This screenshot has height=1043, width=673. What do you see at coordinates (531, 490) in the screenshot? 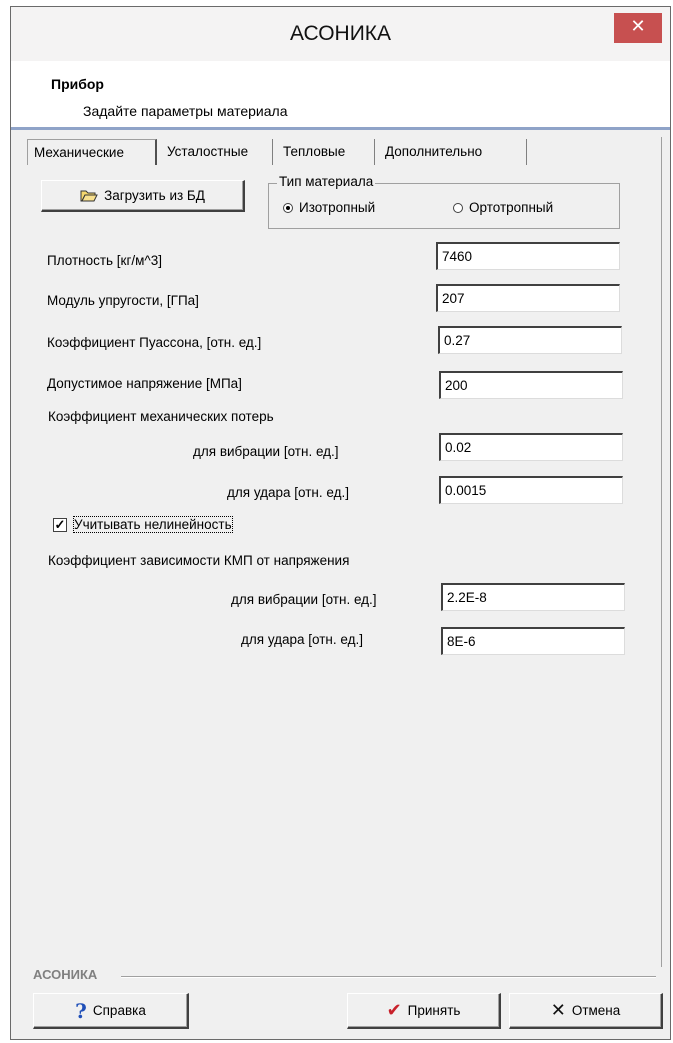
I see `loss-shock-input` at bounding box center [531, 490].